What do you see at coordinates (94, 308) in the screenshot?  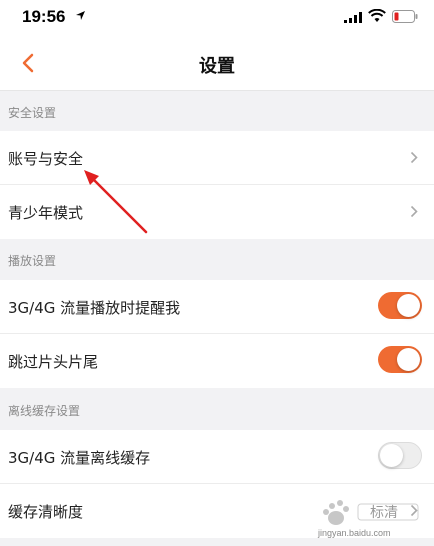 I see `row-label: 3G/4G 流量播放时提醒我` at bounding box center [94, 308].